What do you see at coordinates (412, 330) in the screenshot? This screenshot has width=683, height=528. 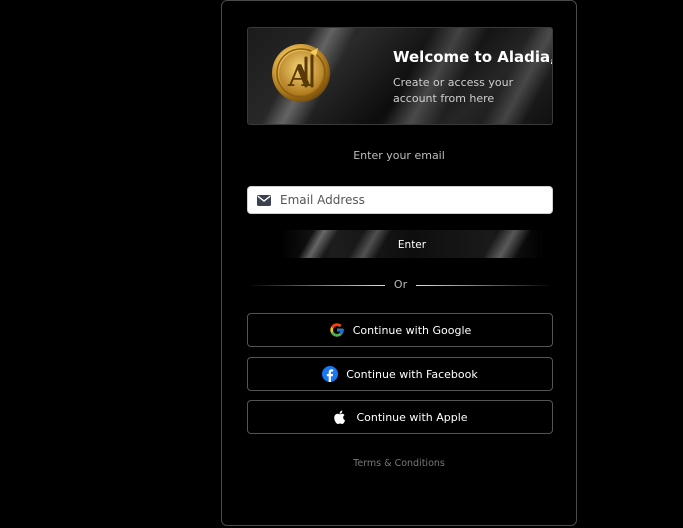 I see `google-button-label: Continue with Google` at bounding box center [412, 330].